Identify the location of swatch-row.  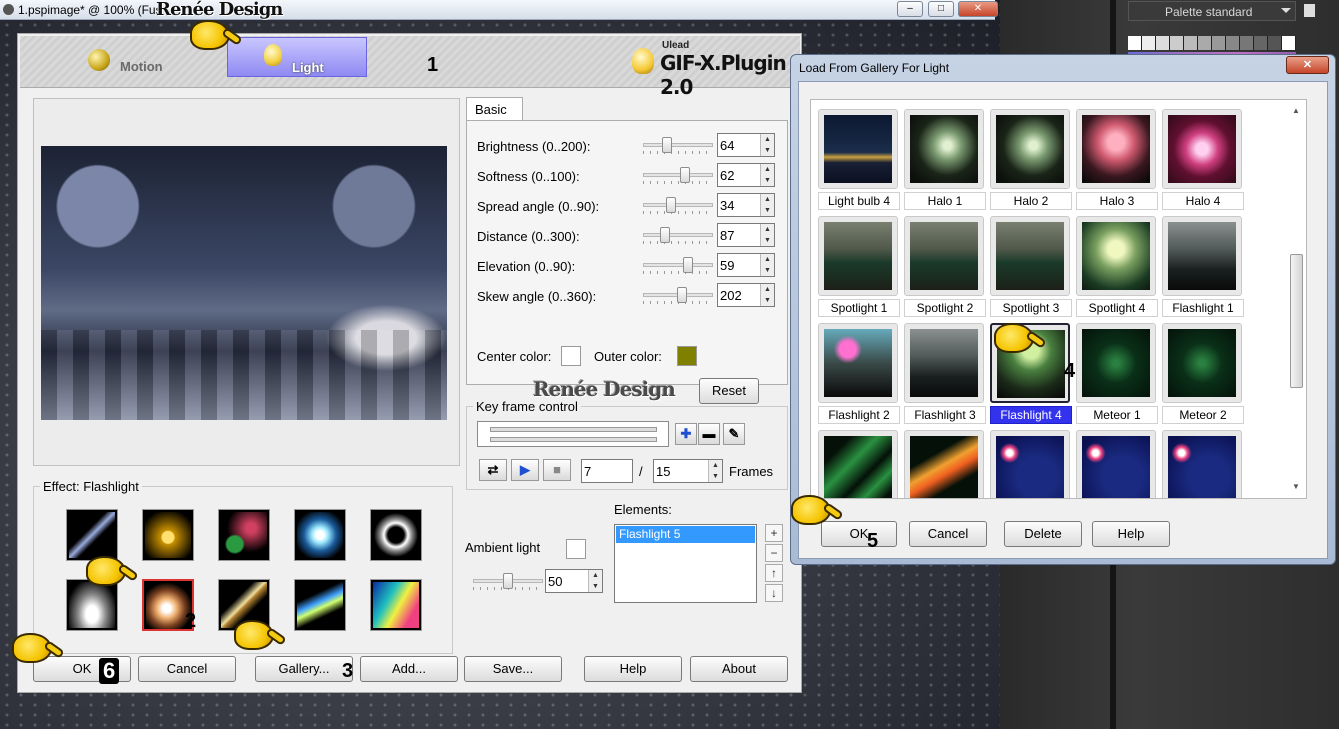
(1212, 43).